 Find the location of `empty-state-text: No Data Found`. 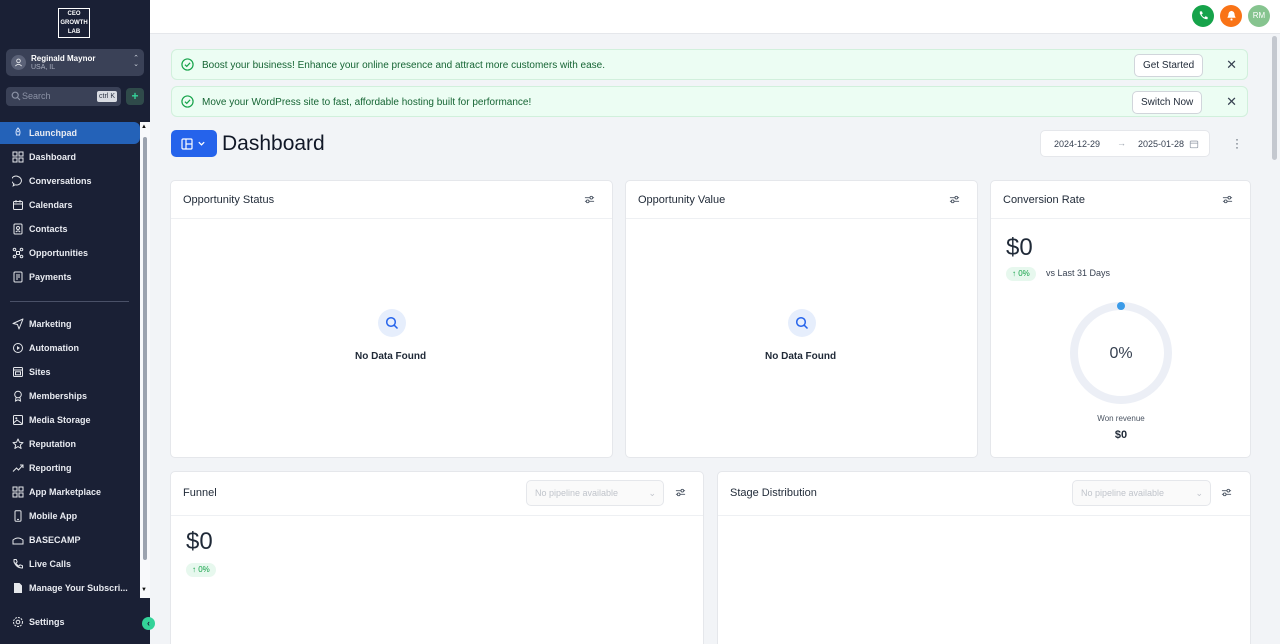

empty-state-text: No Data Found is located at coordinates (801, 356).